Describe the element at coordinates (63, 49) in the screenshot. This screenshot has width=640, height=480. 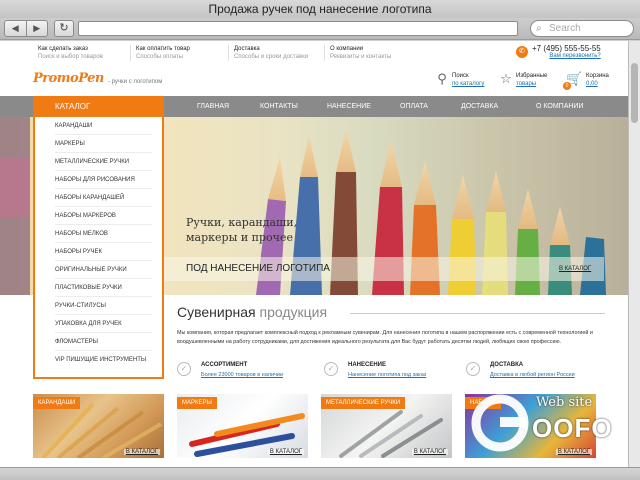
I see `info-title: Как сделать заказ` at that location.